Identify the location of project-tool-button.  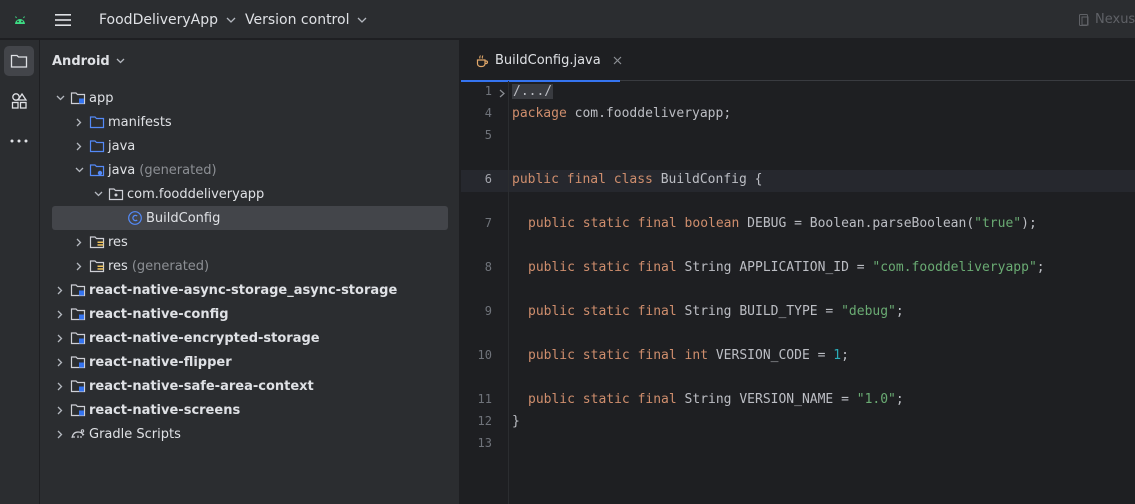
(19, 61).